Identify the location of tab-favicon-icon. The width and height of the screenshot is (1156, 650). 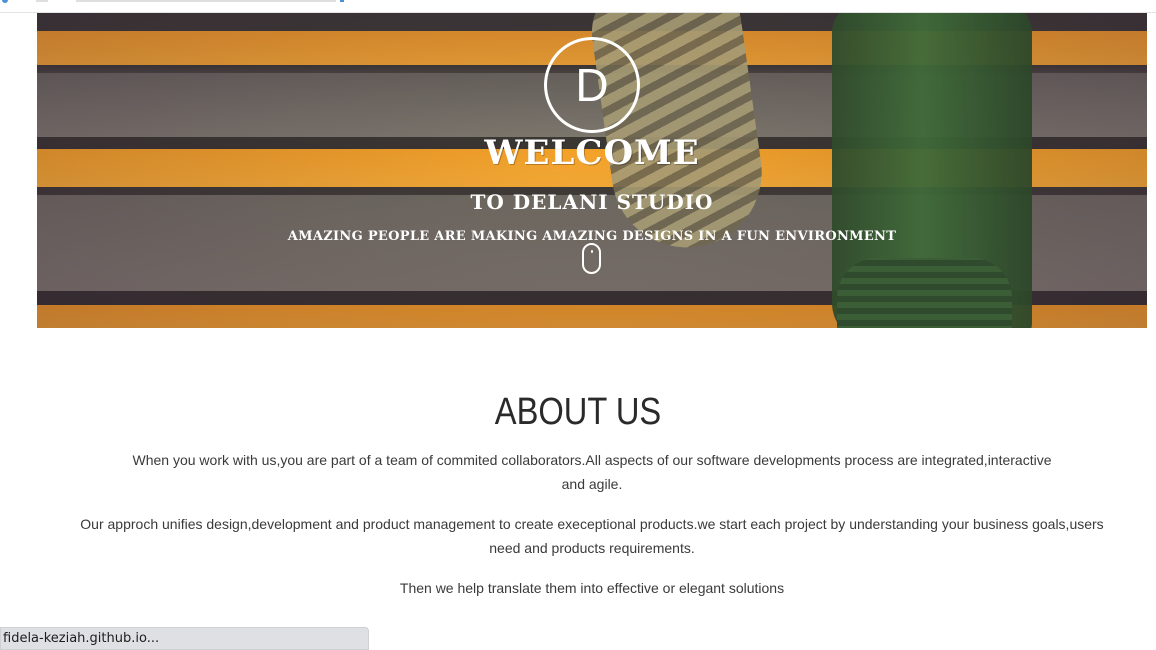
(5, 1).